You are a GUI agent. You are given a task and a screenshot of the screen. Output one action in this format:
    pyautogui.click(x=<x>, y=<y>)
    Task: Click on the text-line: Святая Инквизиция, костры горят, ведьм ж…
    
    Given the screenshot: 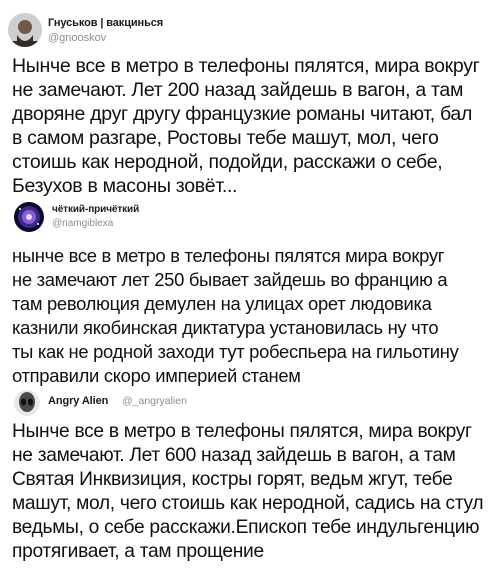 What is the action you would take?
    pyautogui.click(x=232, y=479)
    